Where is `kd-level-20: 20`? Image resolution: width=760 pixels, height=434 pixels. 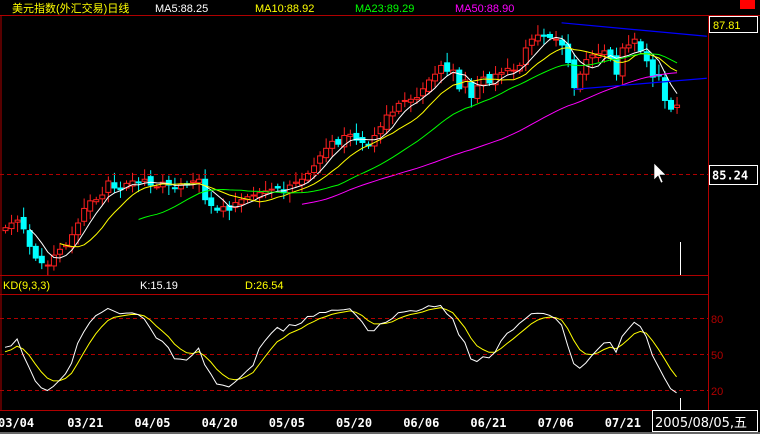
kd-level-20: 20 is located at coordinates (717, 392).